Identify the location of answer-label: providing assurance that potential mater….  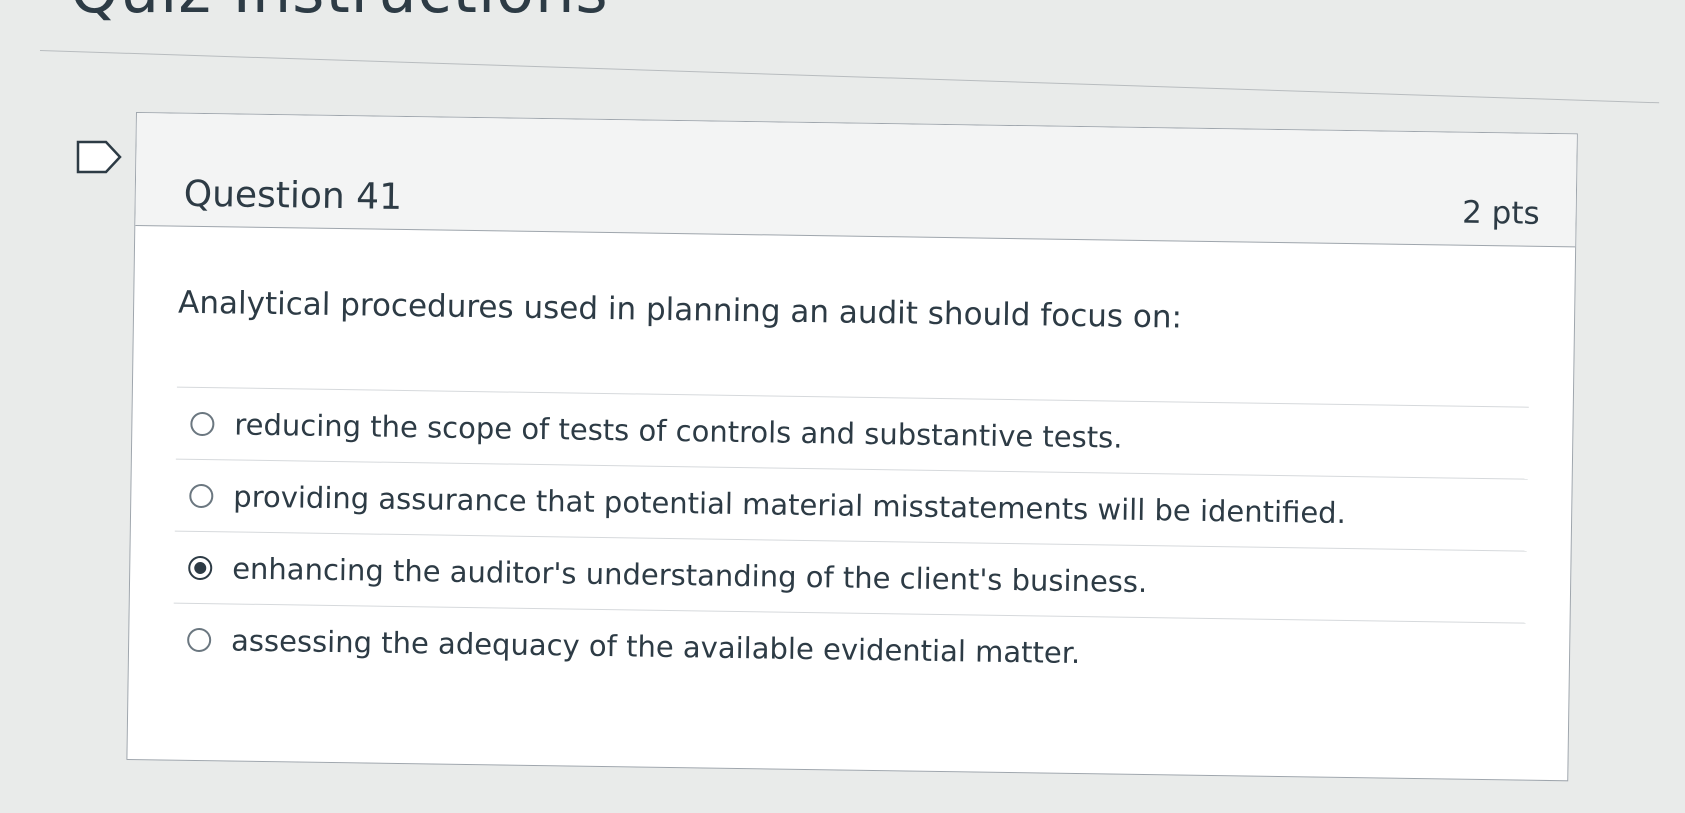
(790, 504).